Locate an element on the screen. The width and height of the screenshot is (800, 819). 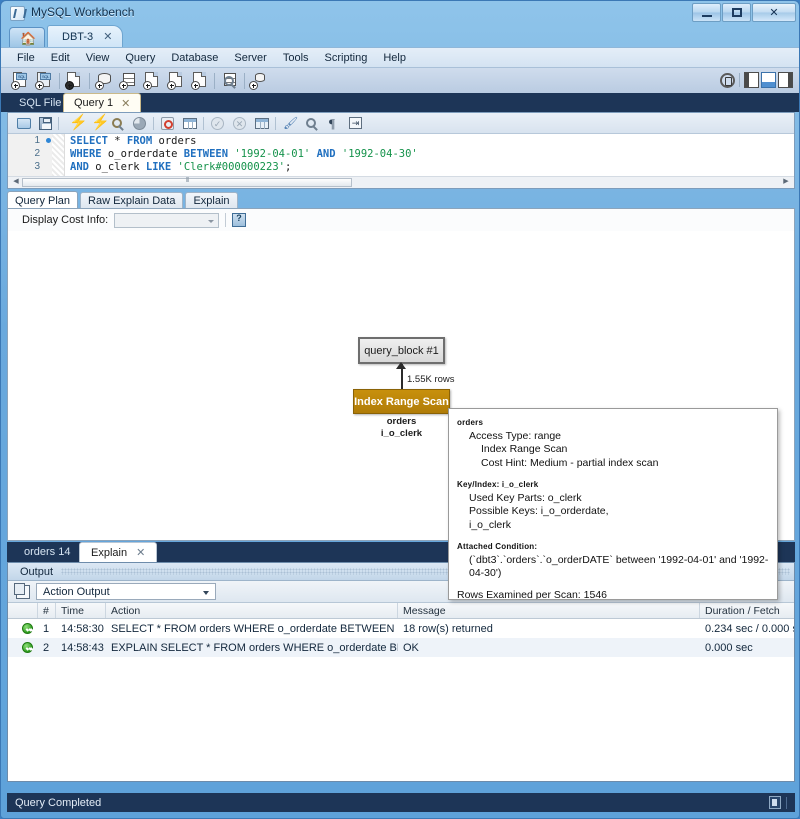
scroll-thumb is located at coordinates (187, 182).